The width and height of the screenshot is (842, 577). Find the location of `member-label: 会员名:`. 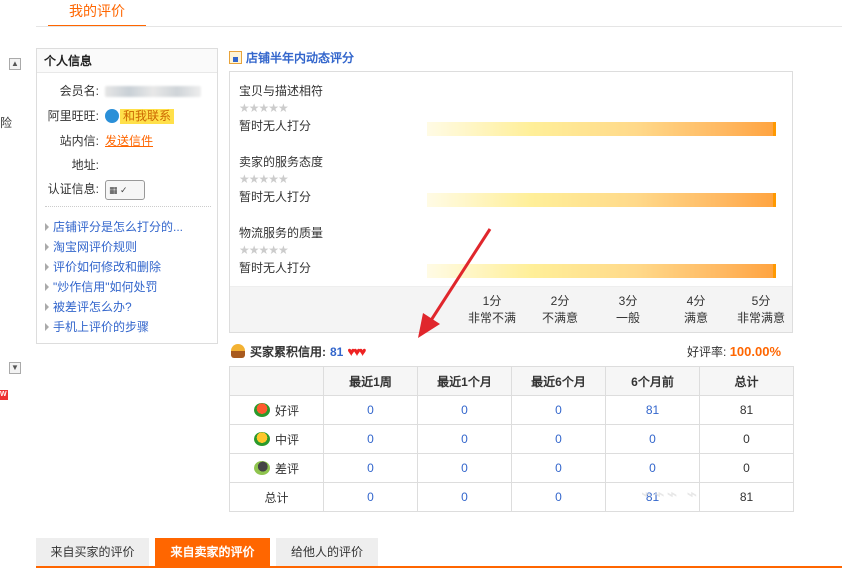

member-label: 会员名: is located at coordinates (79, 91).